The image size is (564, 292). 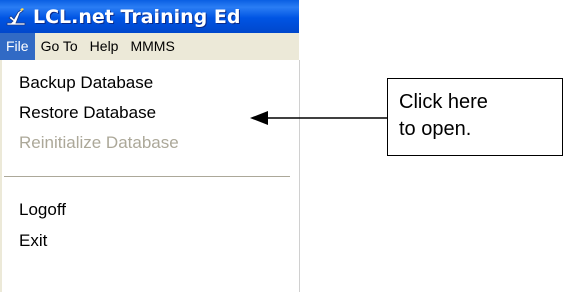 I want to click on callout-line-1: Click here, so click(x=443, y=102).